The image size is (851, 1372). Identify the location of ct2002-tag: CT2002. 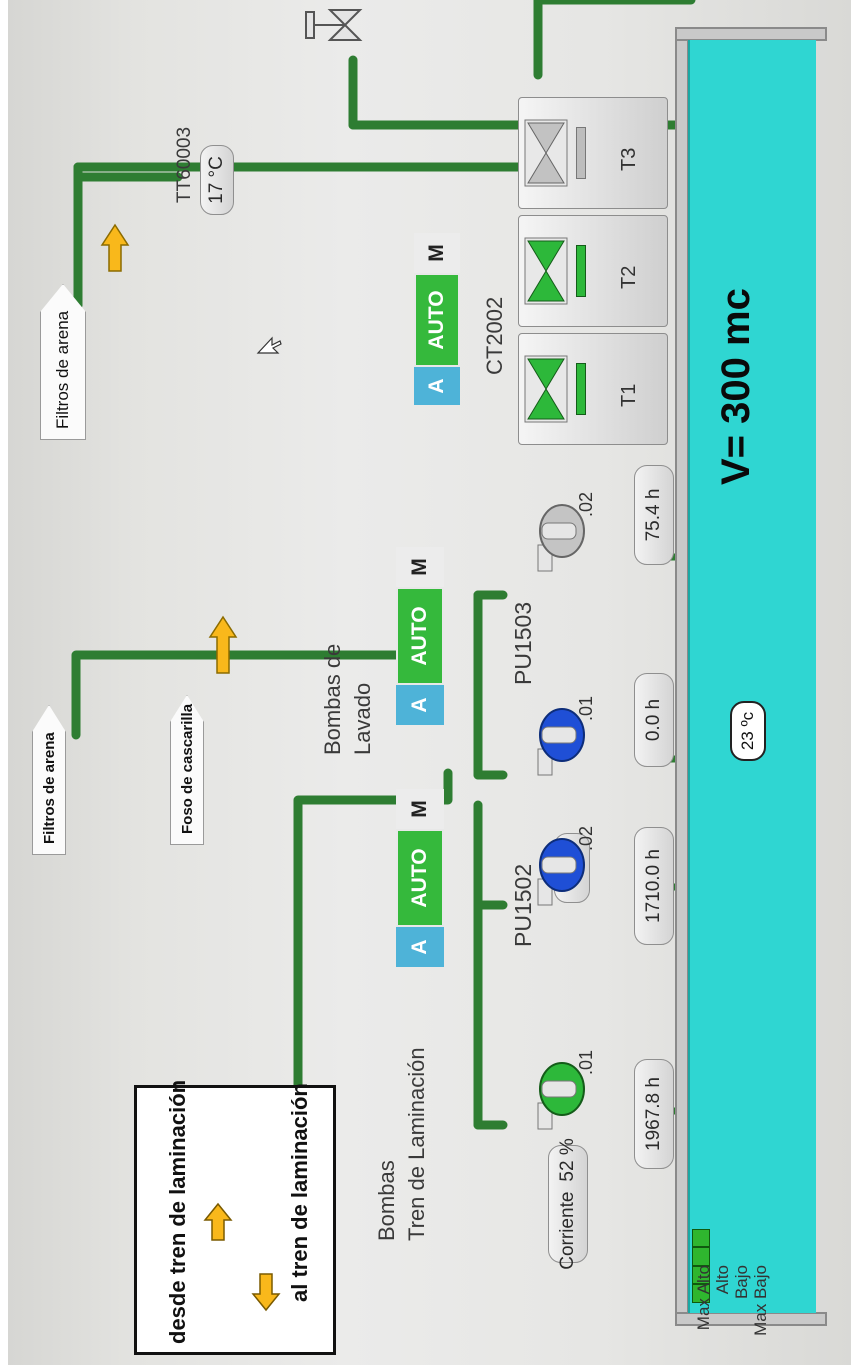
(494, 335).